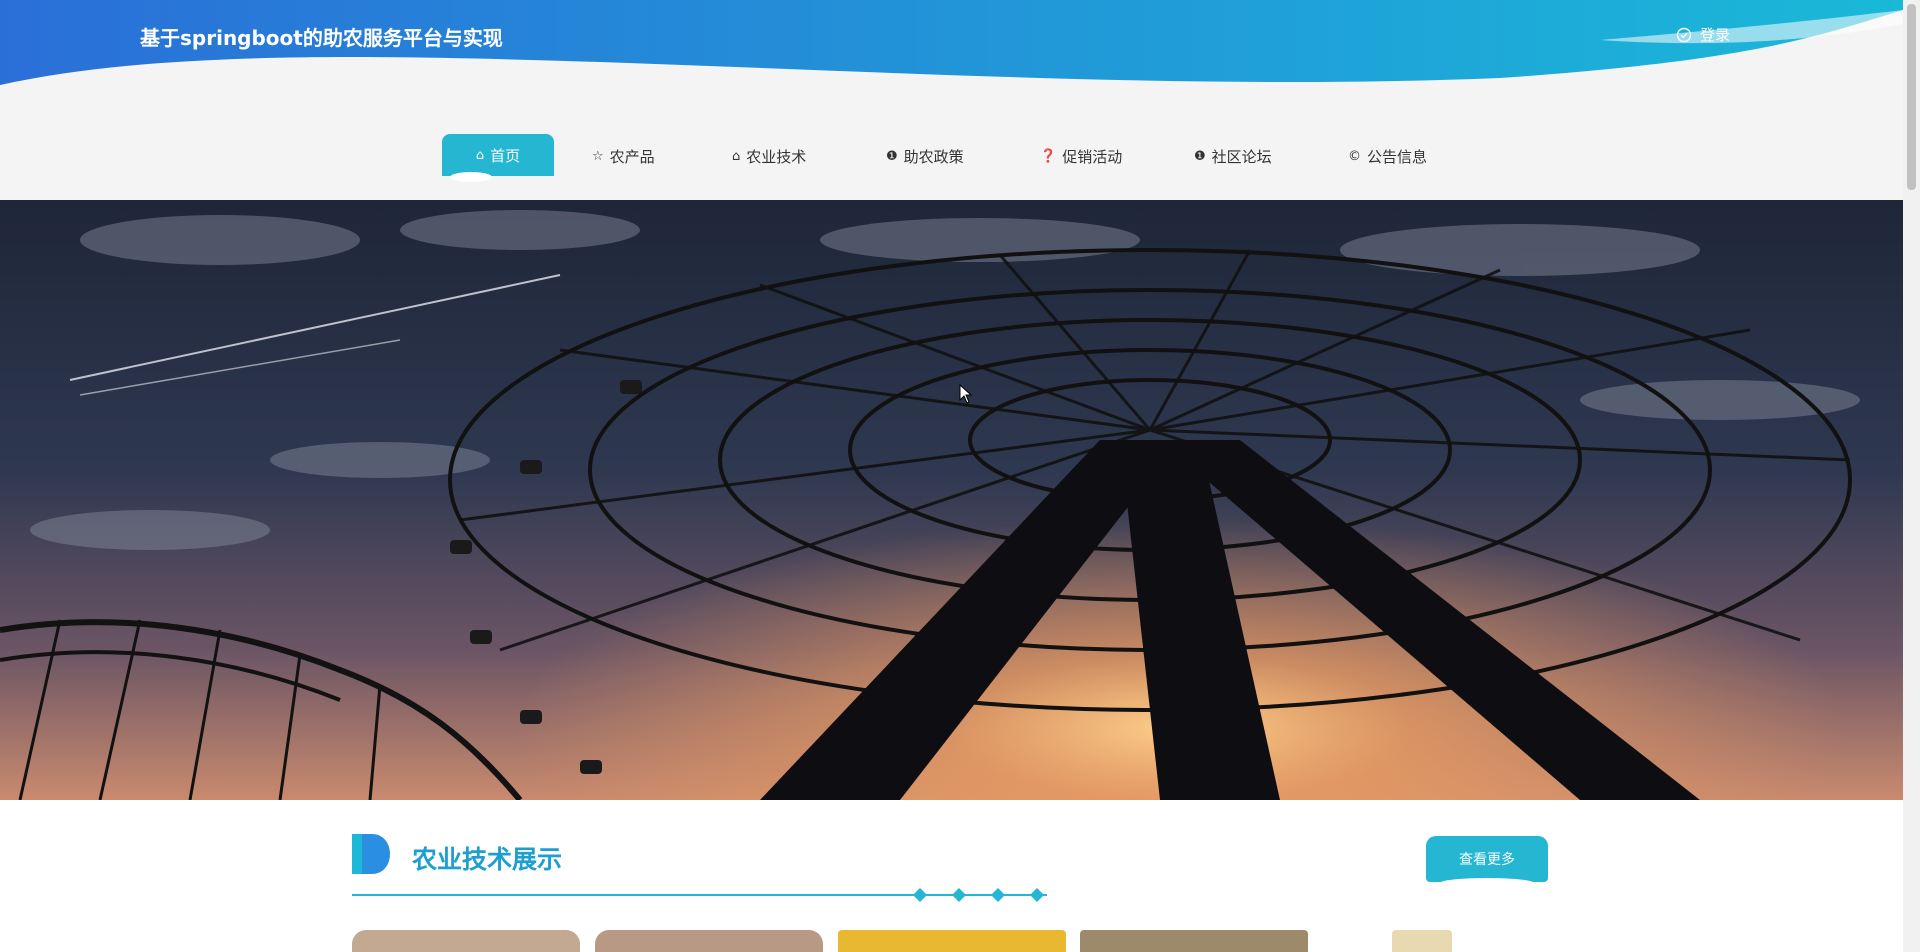 Image resolution: width=1920 pixels, height=952 pixels. Describe the element at coordinates (505, 155) in the screenshot. I see `nav-item-label: 首页` at that location.